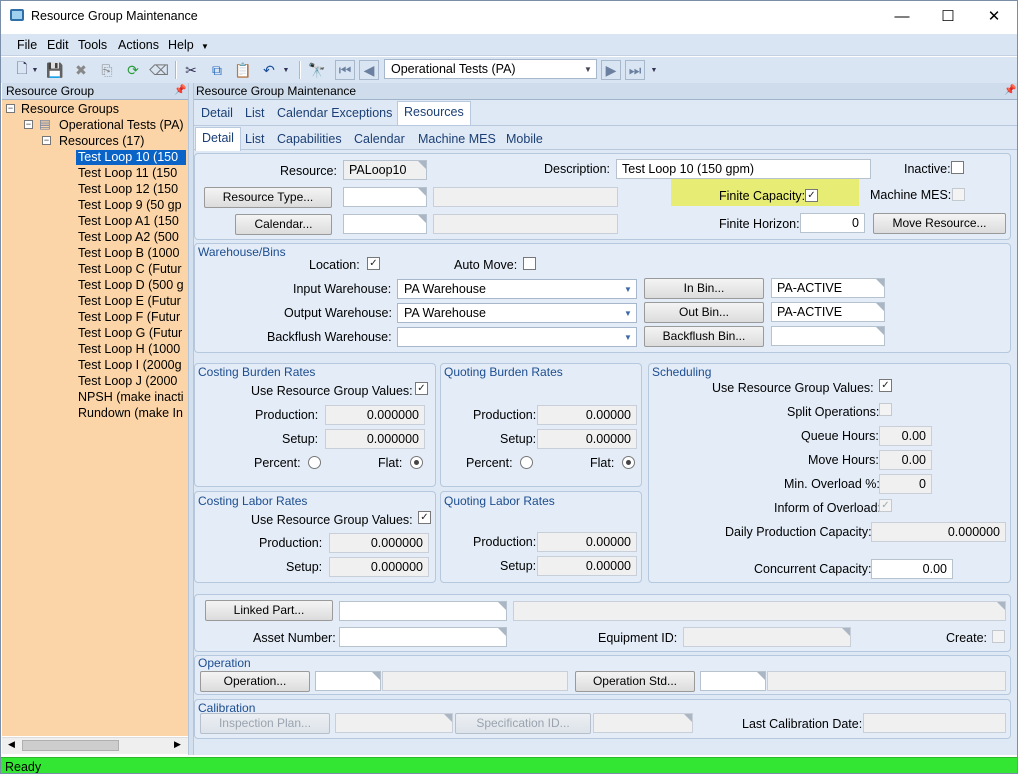 The image size is (1018, 774). Describe the element at coordinates (129, 317) in the screenshot. I see `tree-item: Test Loop F (Futur` at that location.